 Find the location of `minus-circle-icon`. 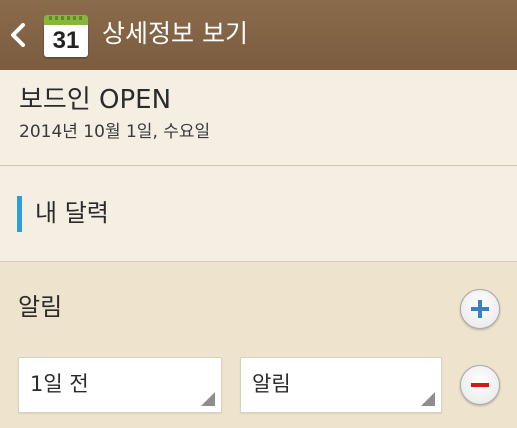

minus-circle-icon is located at coordinates (480, 385).